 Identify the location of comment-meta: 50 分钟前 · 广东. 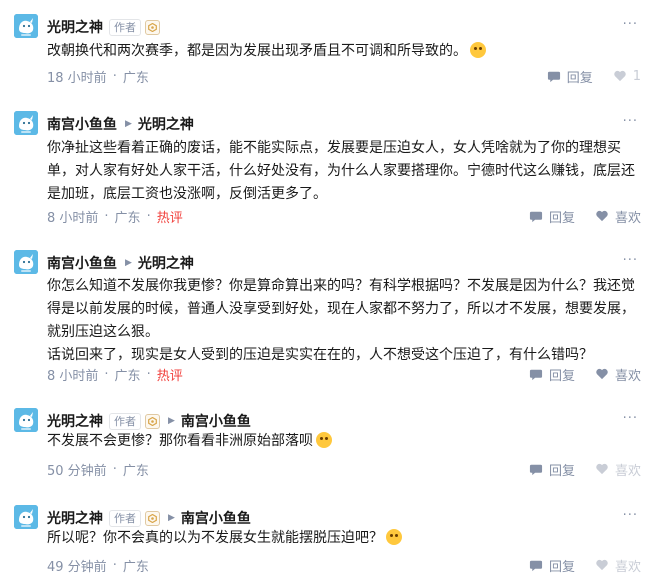
(98, 470).